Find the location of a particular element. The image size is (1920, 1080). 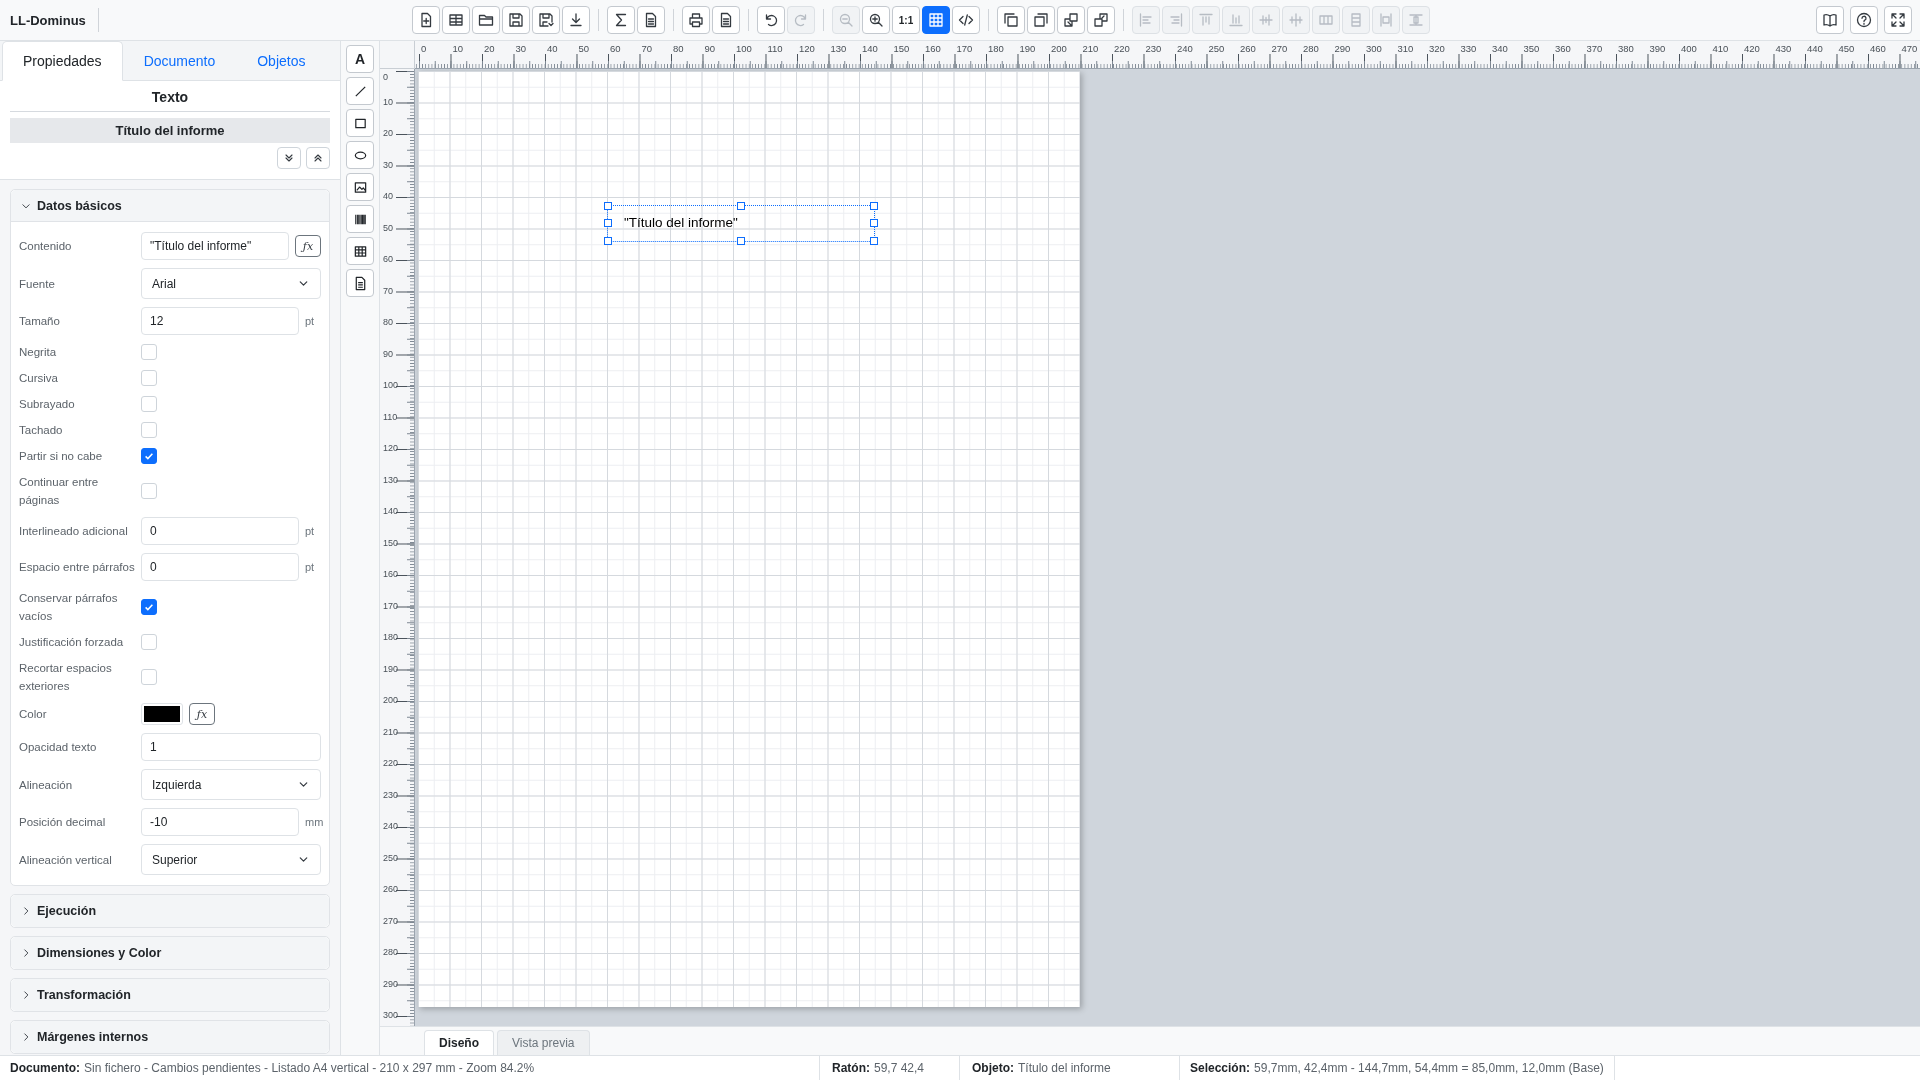

ruler-label: 60 is located at coordinates (388, 259).